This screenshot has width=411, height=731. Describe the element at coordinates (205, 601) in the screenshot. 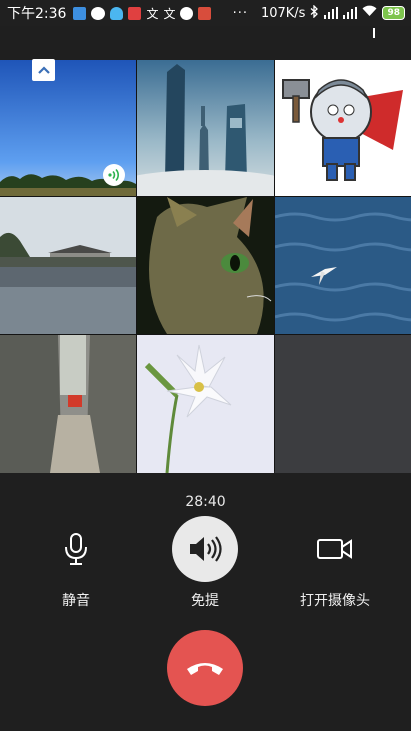

I see `speaker-label: 免提` at that location.